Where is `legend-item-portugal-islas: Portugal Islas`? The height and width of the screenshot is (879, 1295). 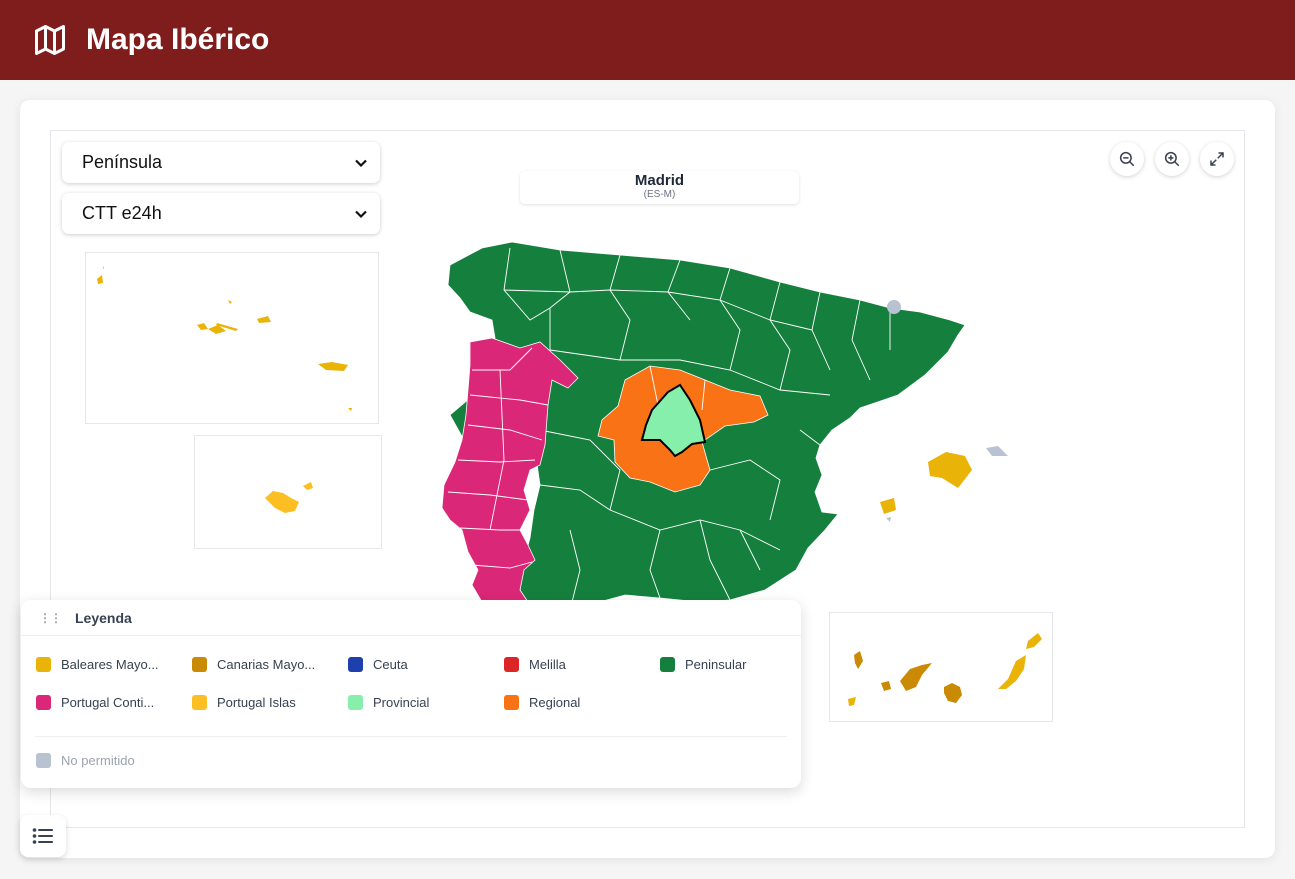
legend-item-portugal-islas: Portugal Islas is located at coordinates (267, 702).